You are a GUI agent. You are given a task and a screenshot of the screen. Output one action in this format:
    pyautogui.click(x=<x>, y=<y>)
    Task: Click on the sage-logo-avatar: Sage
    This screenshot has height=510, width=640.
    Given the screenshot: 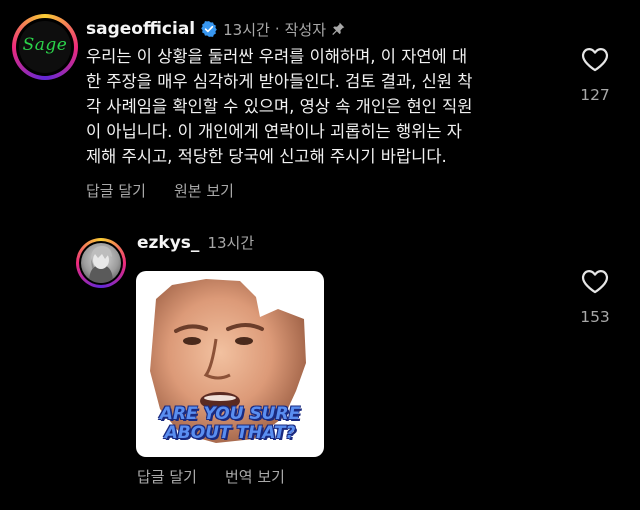 What is the action you would take?
    pyautogui.click(x=45, y=47)
    